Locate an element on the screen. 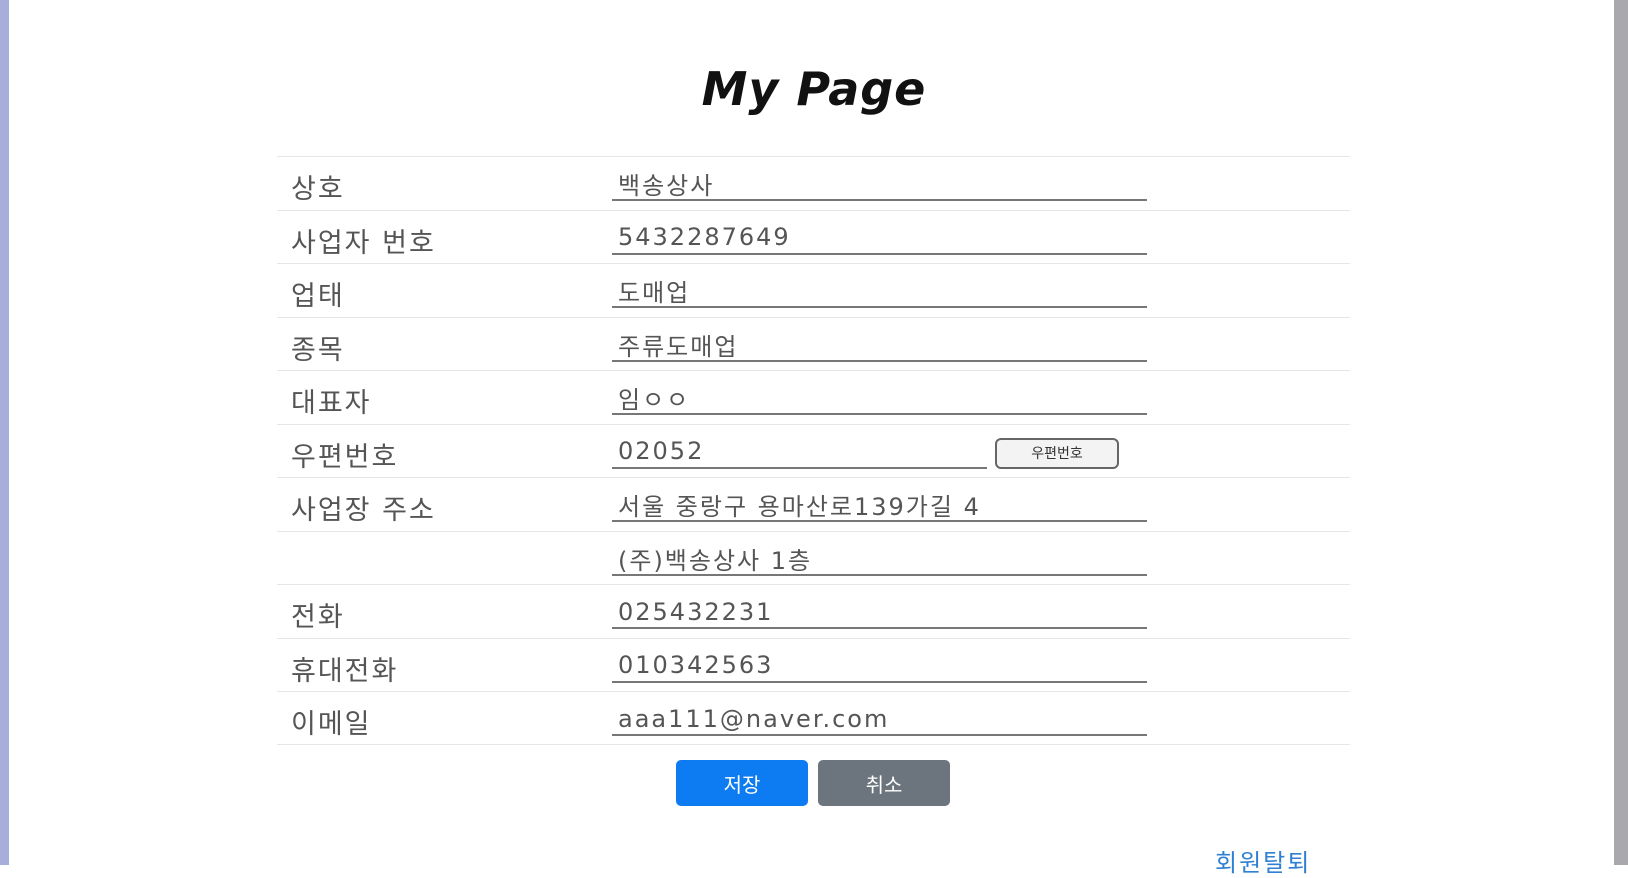 The width and height of the screenshot is (1628, 878). postal-code-search-button: 우편번호 is located at coordinates (1057, 453).